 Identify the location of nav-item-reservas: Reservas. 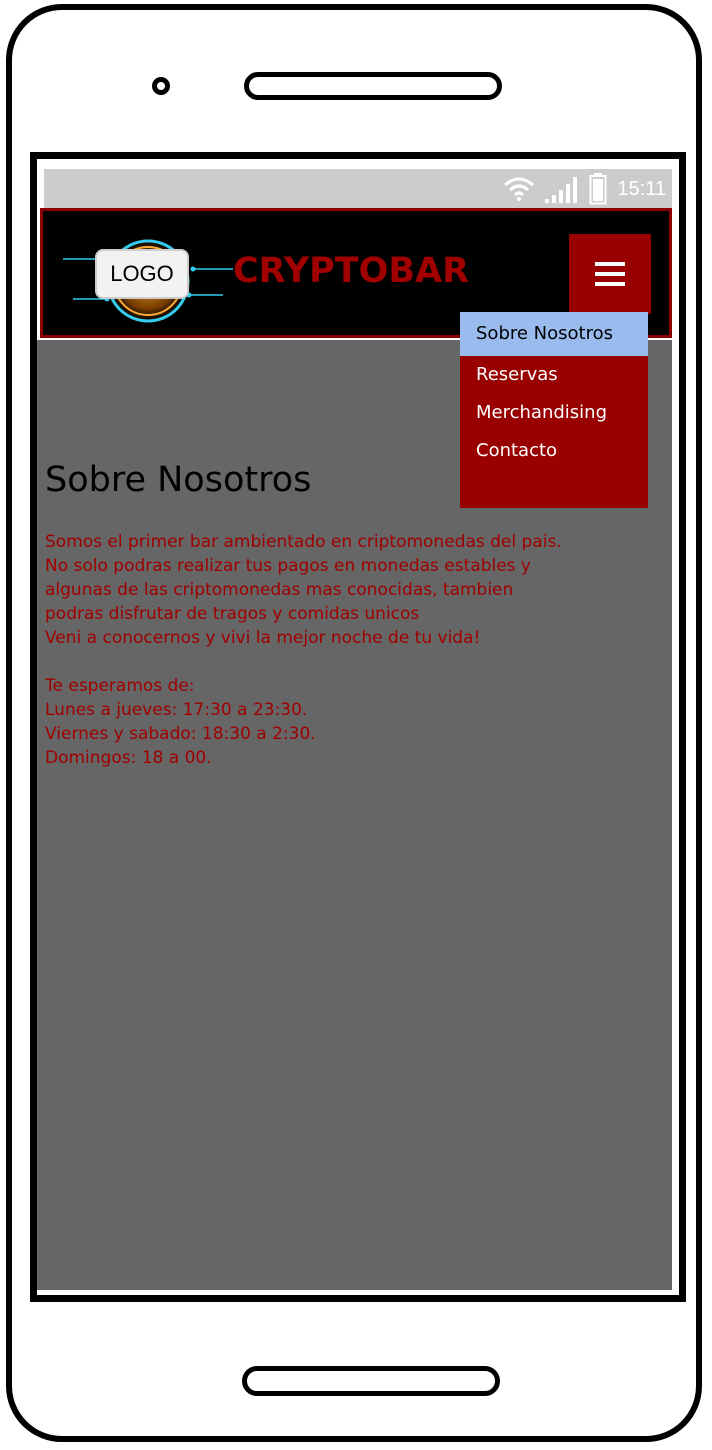
(554, 375).